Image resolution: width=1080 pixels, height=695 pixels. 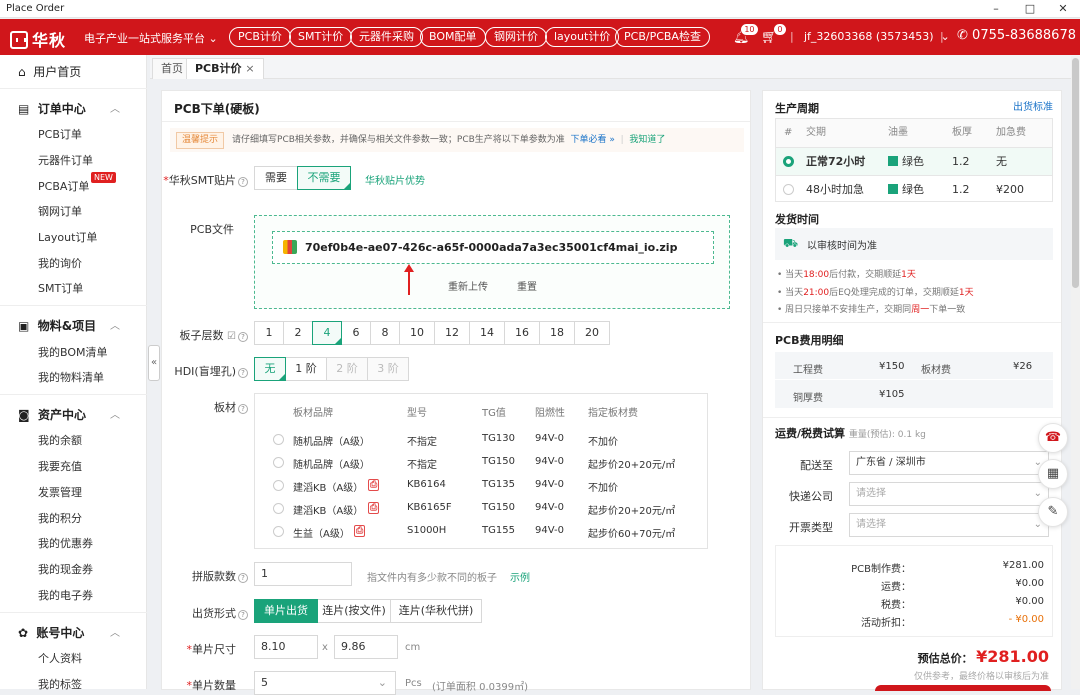 I want to click on layer-option-20: 20, so click(x=592, y=333).